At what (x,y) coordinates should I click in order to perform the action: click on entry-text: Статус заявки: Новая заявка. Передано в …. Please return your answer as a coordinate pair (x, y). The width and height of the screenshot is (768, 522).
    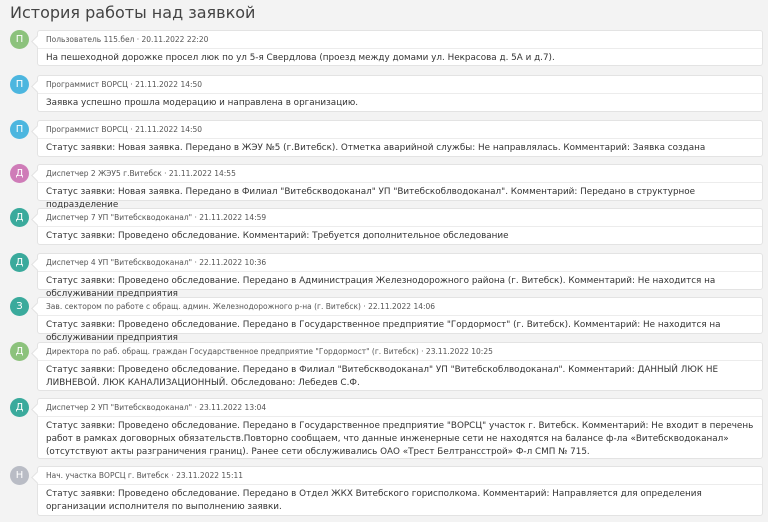
    Looking at the image, I should click on (376, 148).